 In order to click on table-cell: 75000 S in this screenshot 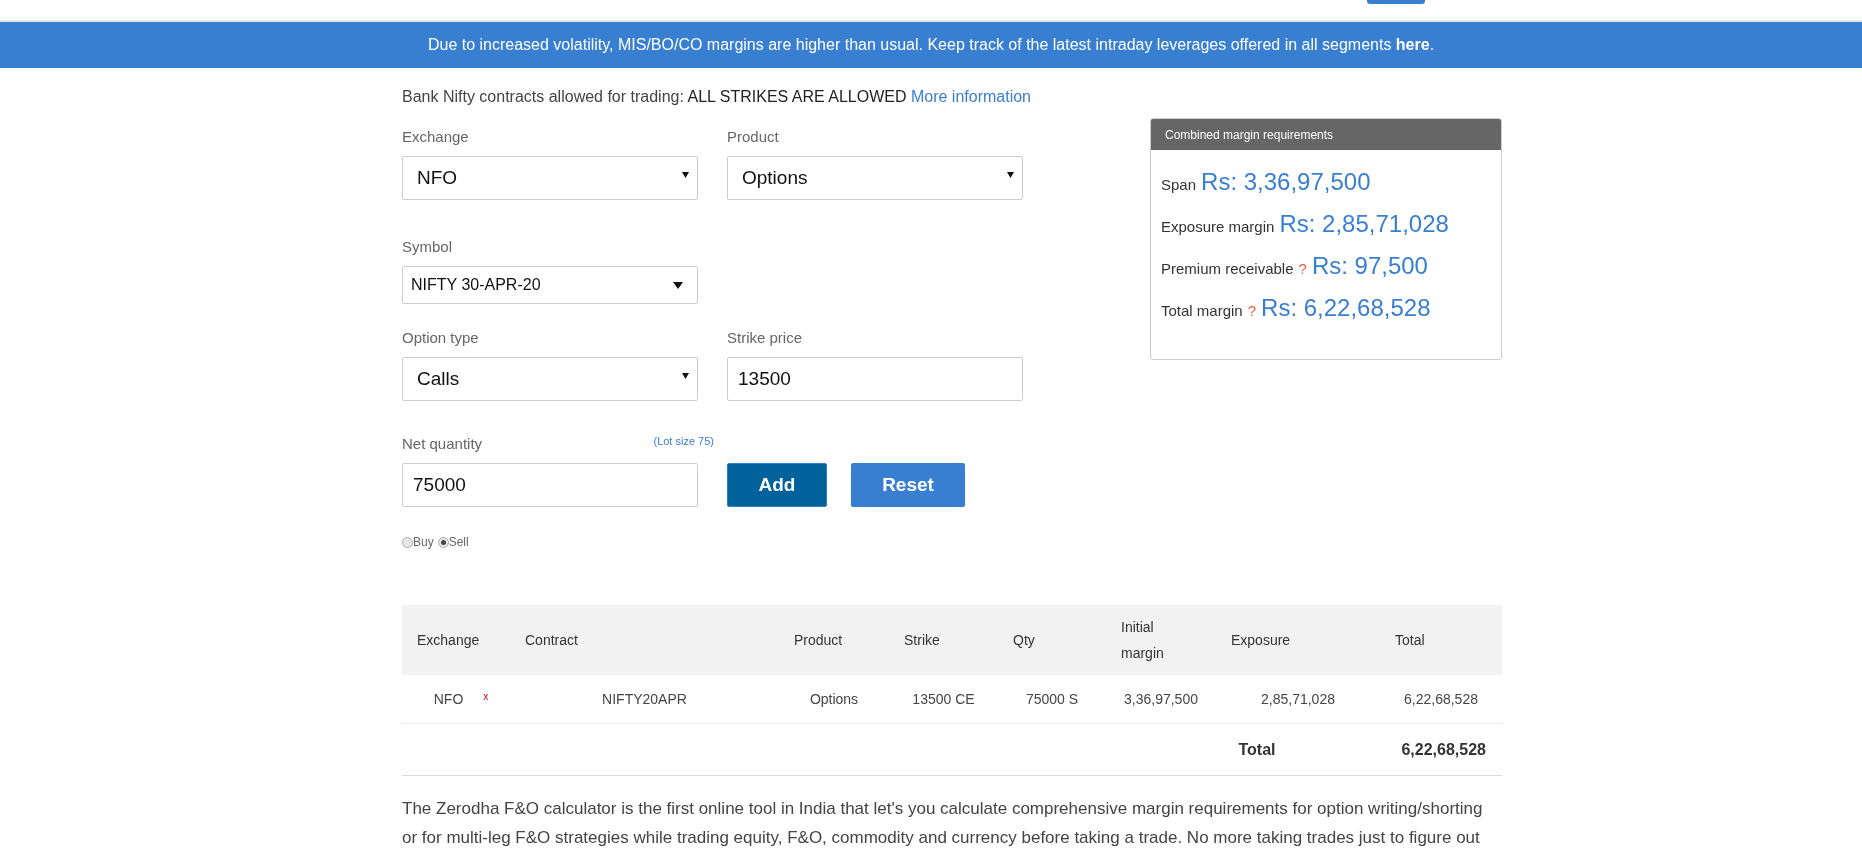, I will do `click(1052, 699)`.